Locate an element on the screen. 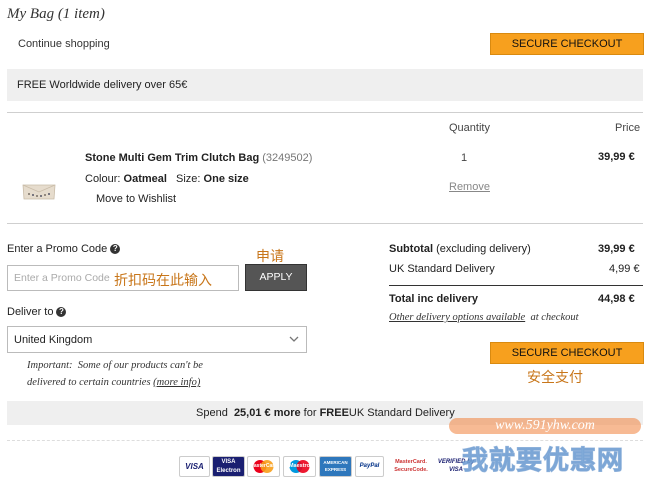  chevron-down-icon is located at coordinates (294, 339).